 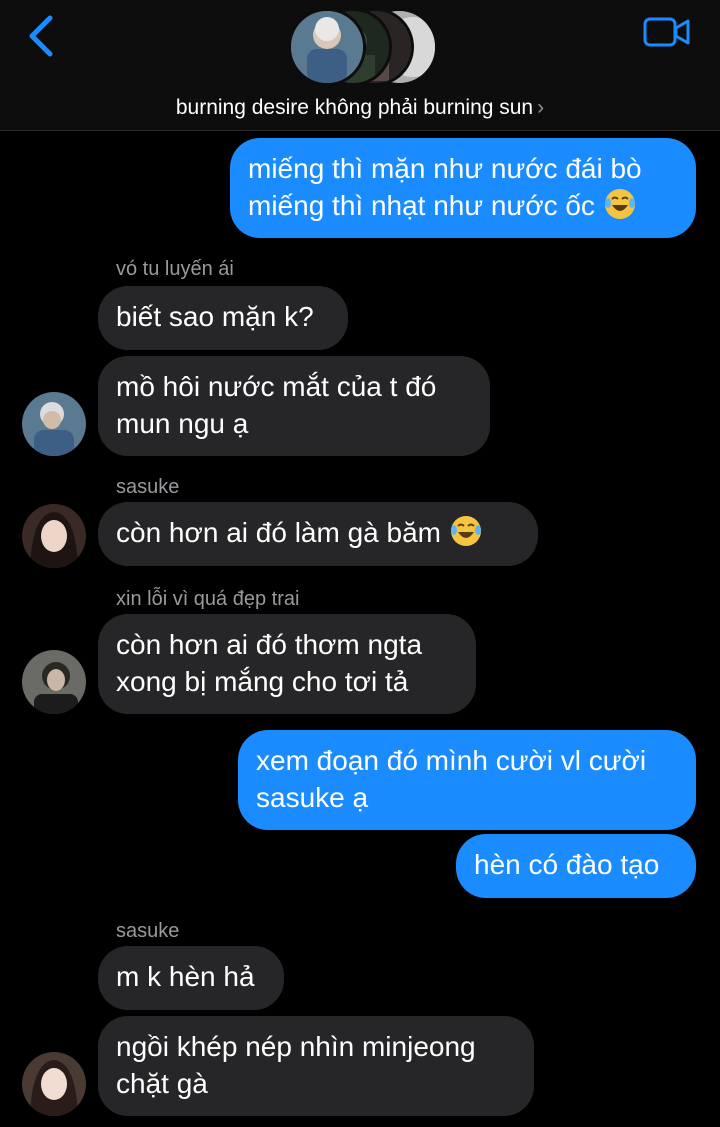 What do you see at coordinates (327, 47) in the screenshot?
I see `group-avatar-photo` at bounding box center [327, 47].